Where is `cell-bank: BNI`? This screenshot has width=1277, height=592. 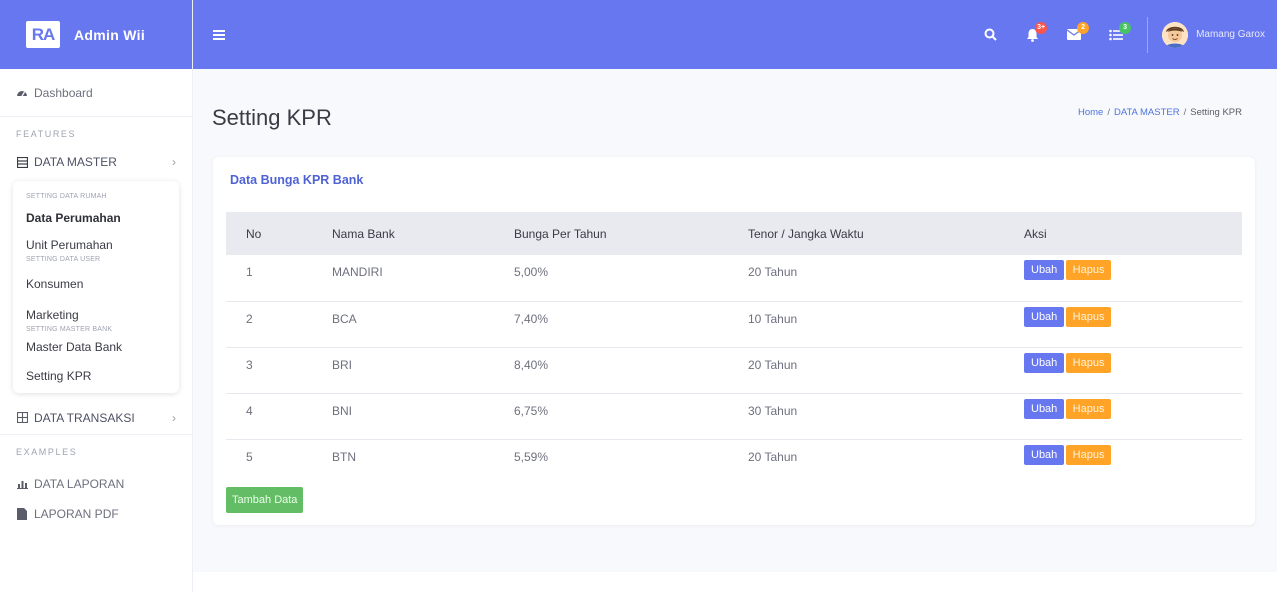 cell-bank: BNI is located at coordinates (403, 416).